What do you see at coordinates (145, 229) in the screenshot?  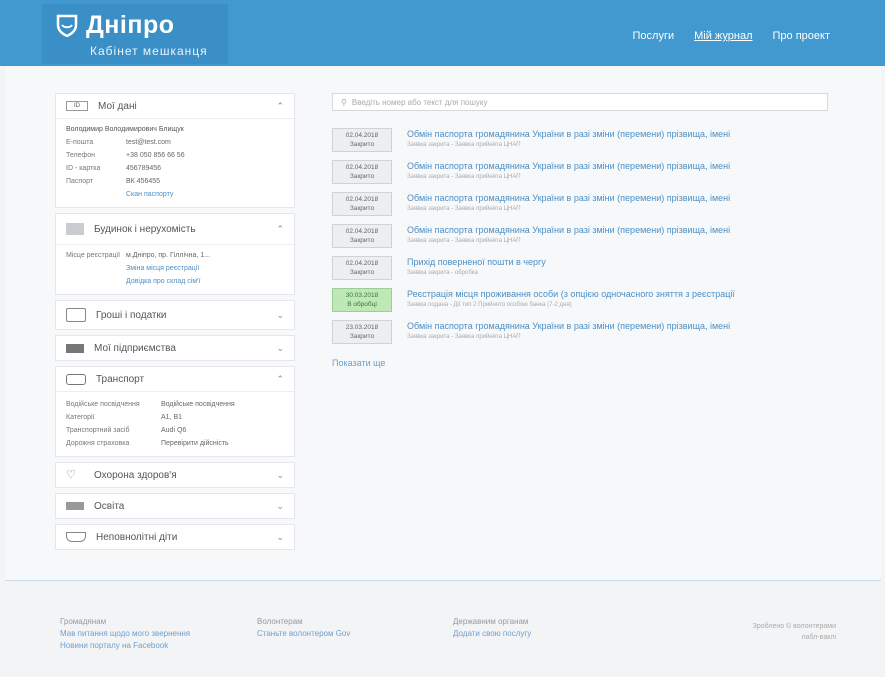 I see `card-property-title: Будинок і нерухомість` at bounding box center [145, 229].